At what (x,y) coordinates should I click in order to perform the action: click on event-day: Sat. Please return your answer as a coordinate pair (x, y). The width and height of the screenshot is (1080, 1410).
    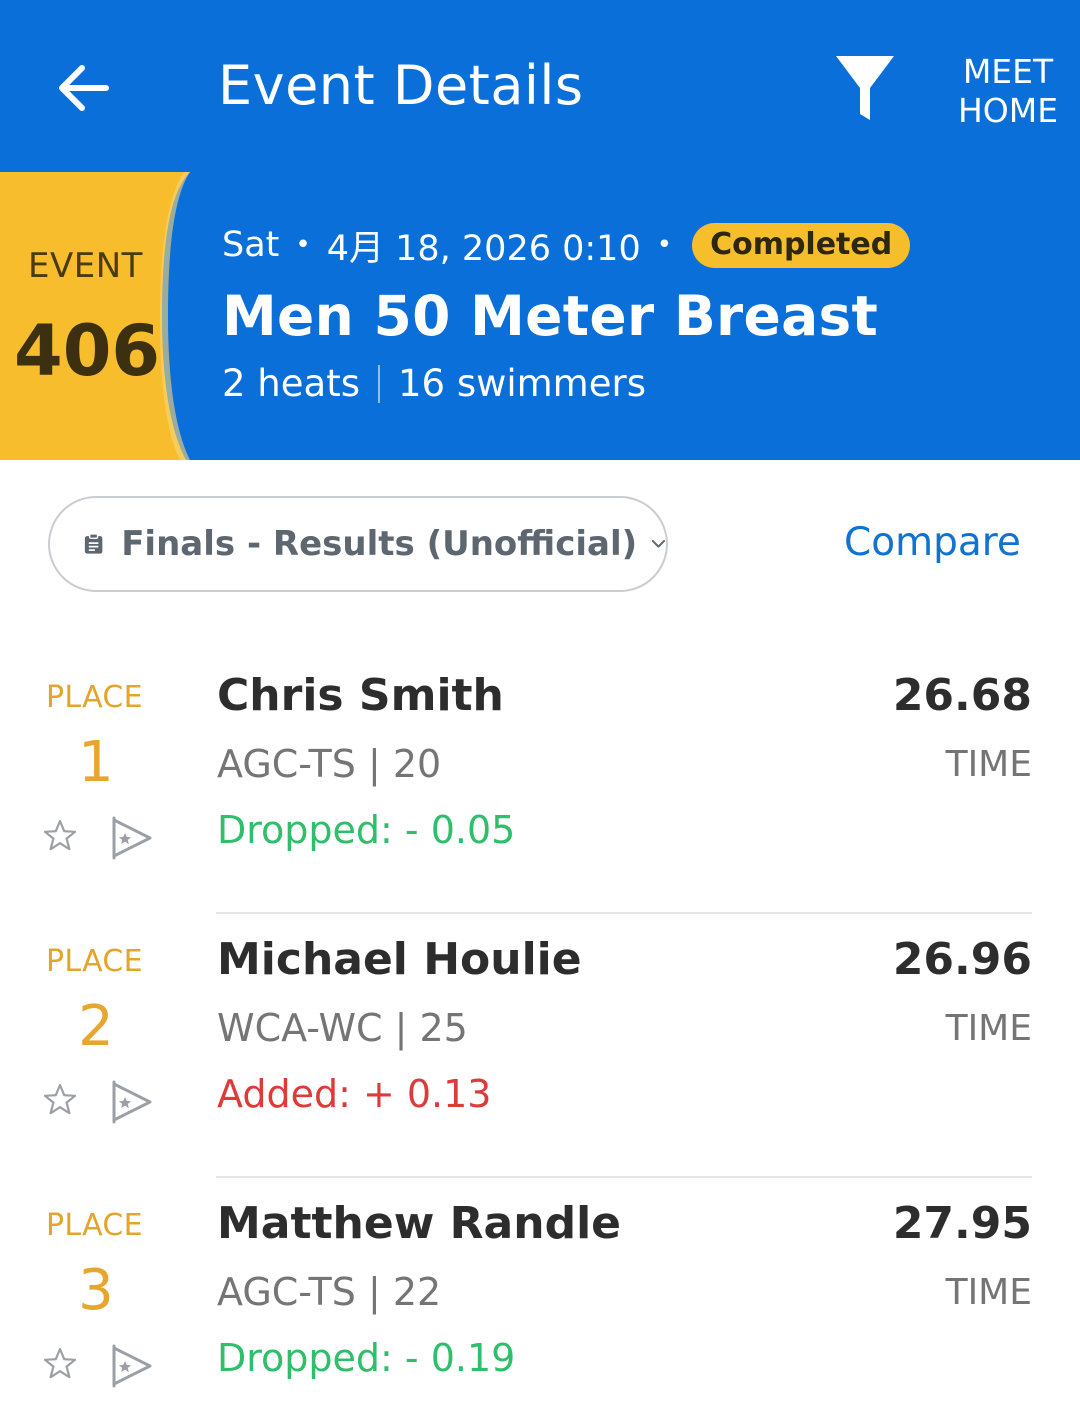
    Looking at the image, I should click on (251, 245).